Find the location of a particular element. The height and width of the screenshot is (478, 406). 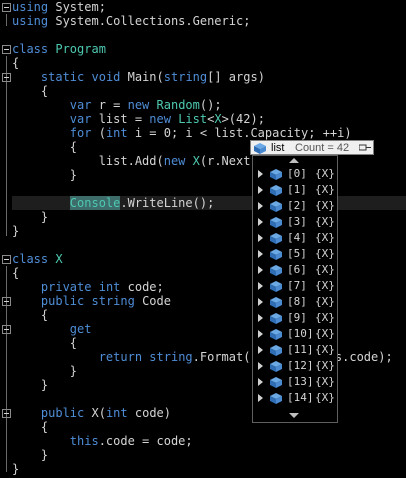

datatip-row: [11] {X} is located at coordinates (295, 350).